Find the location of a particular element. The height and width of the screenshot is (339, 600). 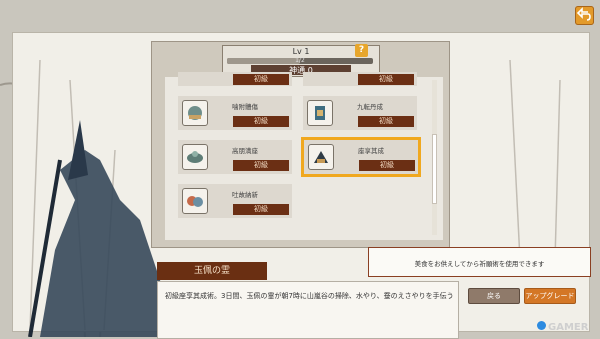

back-button: 戻る is located at coordinates (494, 296).